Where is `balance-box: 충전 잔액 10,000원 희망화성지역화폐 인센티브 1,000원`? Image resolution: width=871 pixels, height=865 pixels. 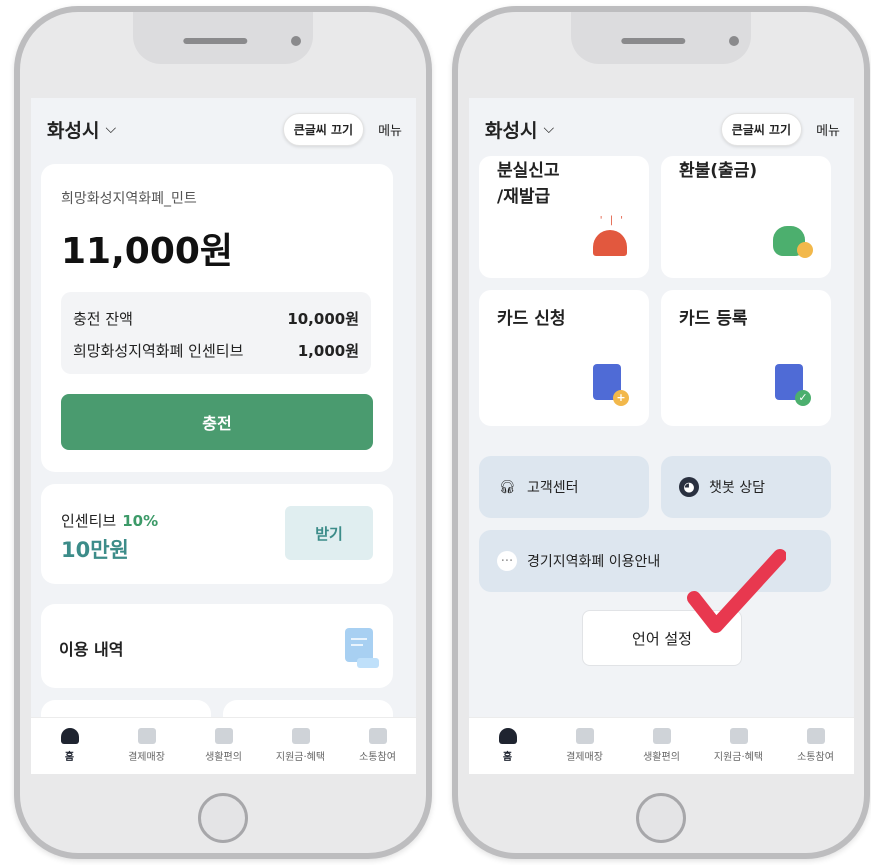 balance-box: 충전 잔액 10,000원 희망화성지역화폐 인센티브 1,000원 is located at coordinates (216, 333).